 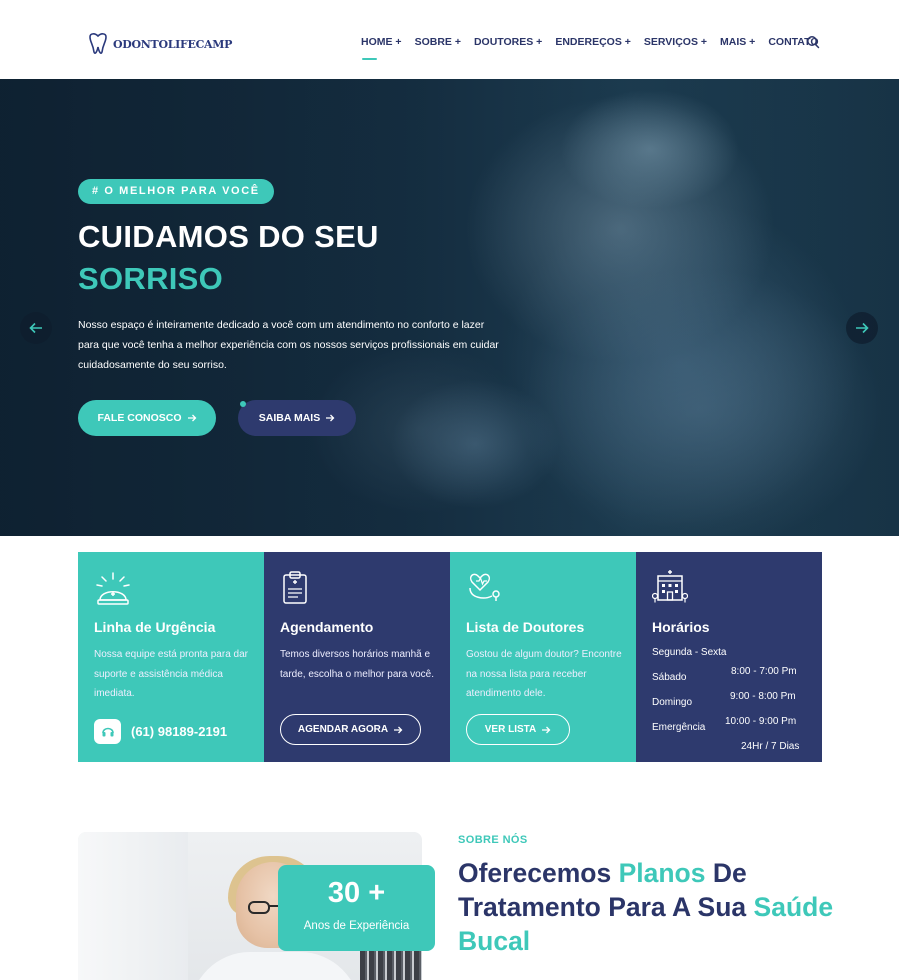 What do you see at coordinates (510, 729) in the screenshot?
I see `ver-lista-label: VER LISTA` at bounding box center [510, 729].